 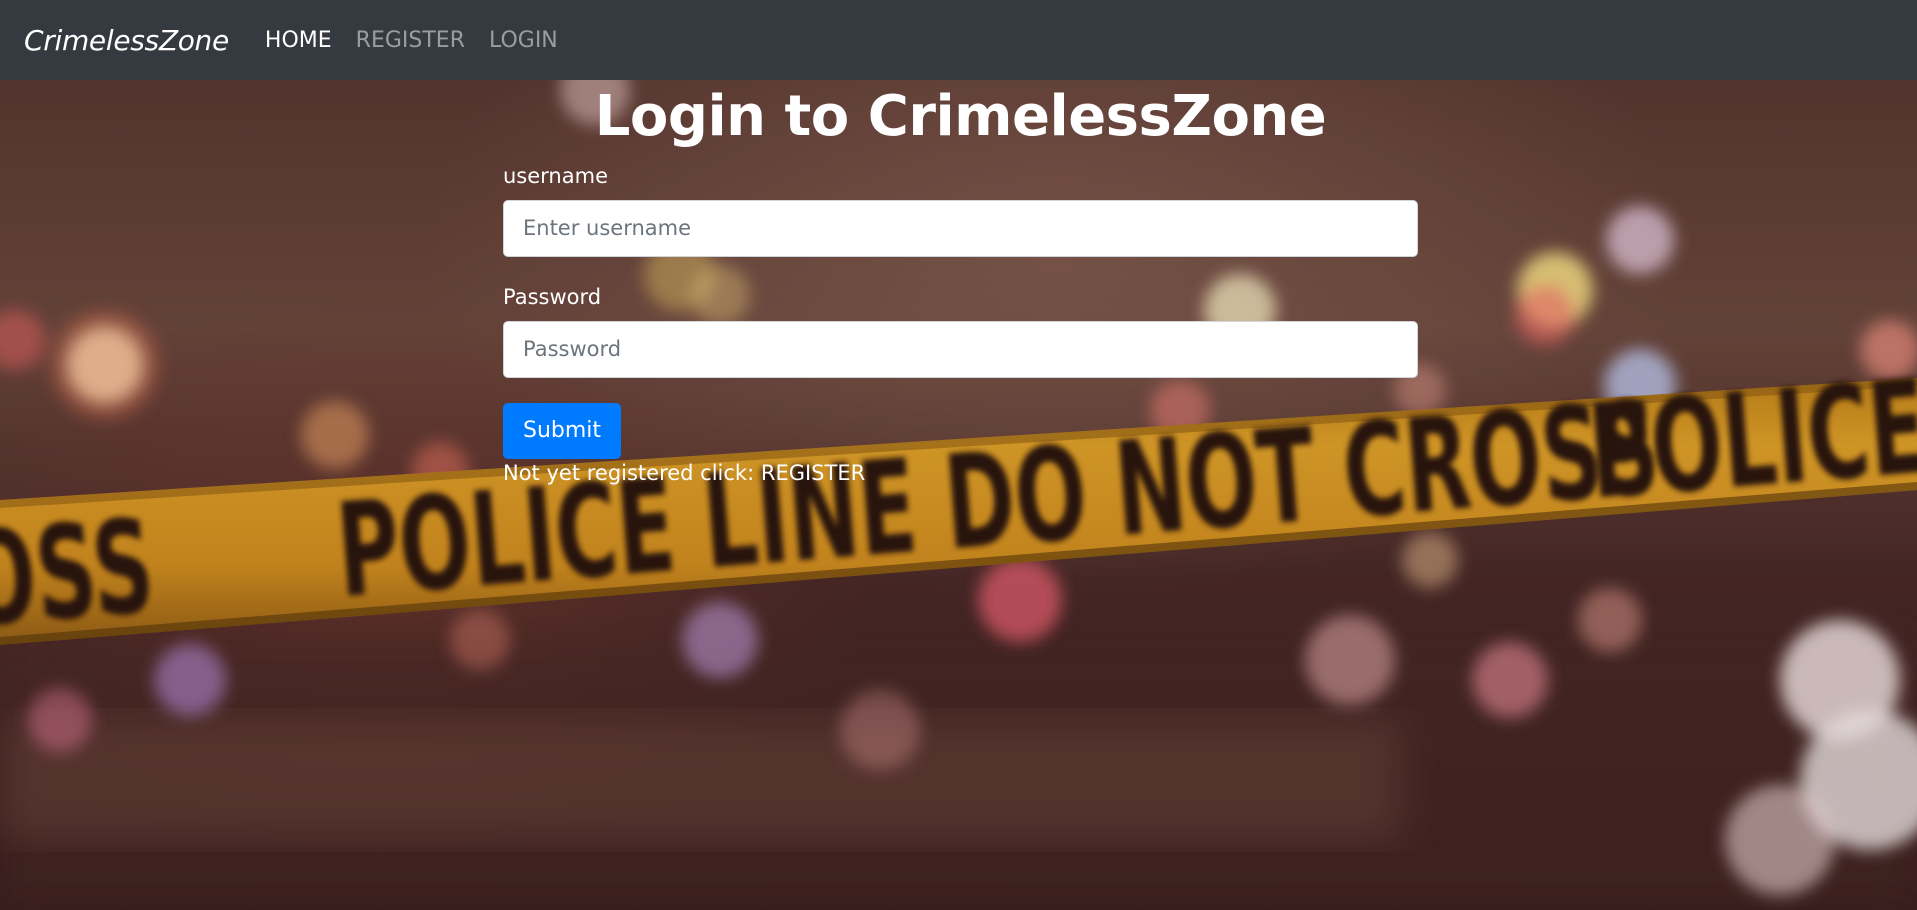 What do you see at coordinates (958, 40) in the screenshot?
I see `navbar: CrimelessZone HOME REGISTER LOGIN` at bounding box center [958, 40].